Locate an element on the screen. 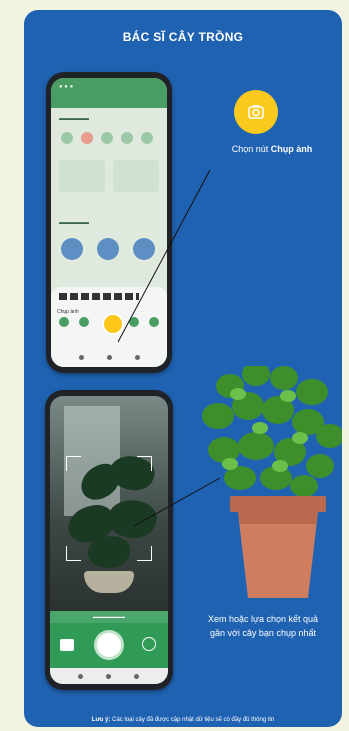  caption-line2: gần với cây bạn chụp nhất is located at coordinates (263, 633).